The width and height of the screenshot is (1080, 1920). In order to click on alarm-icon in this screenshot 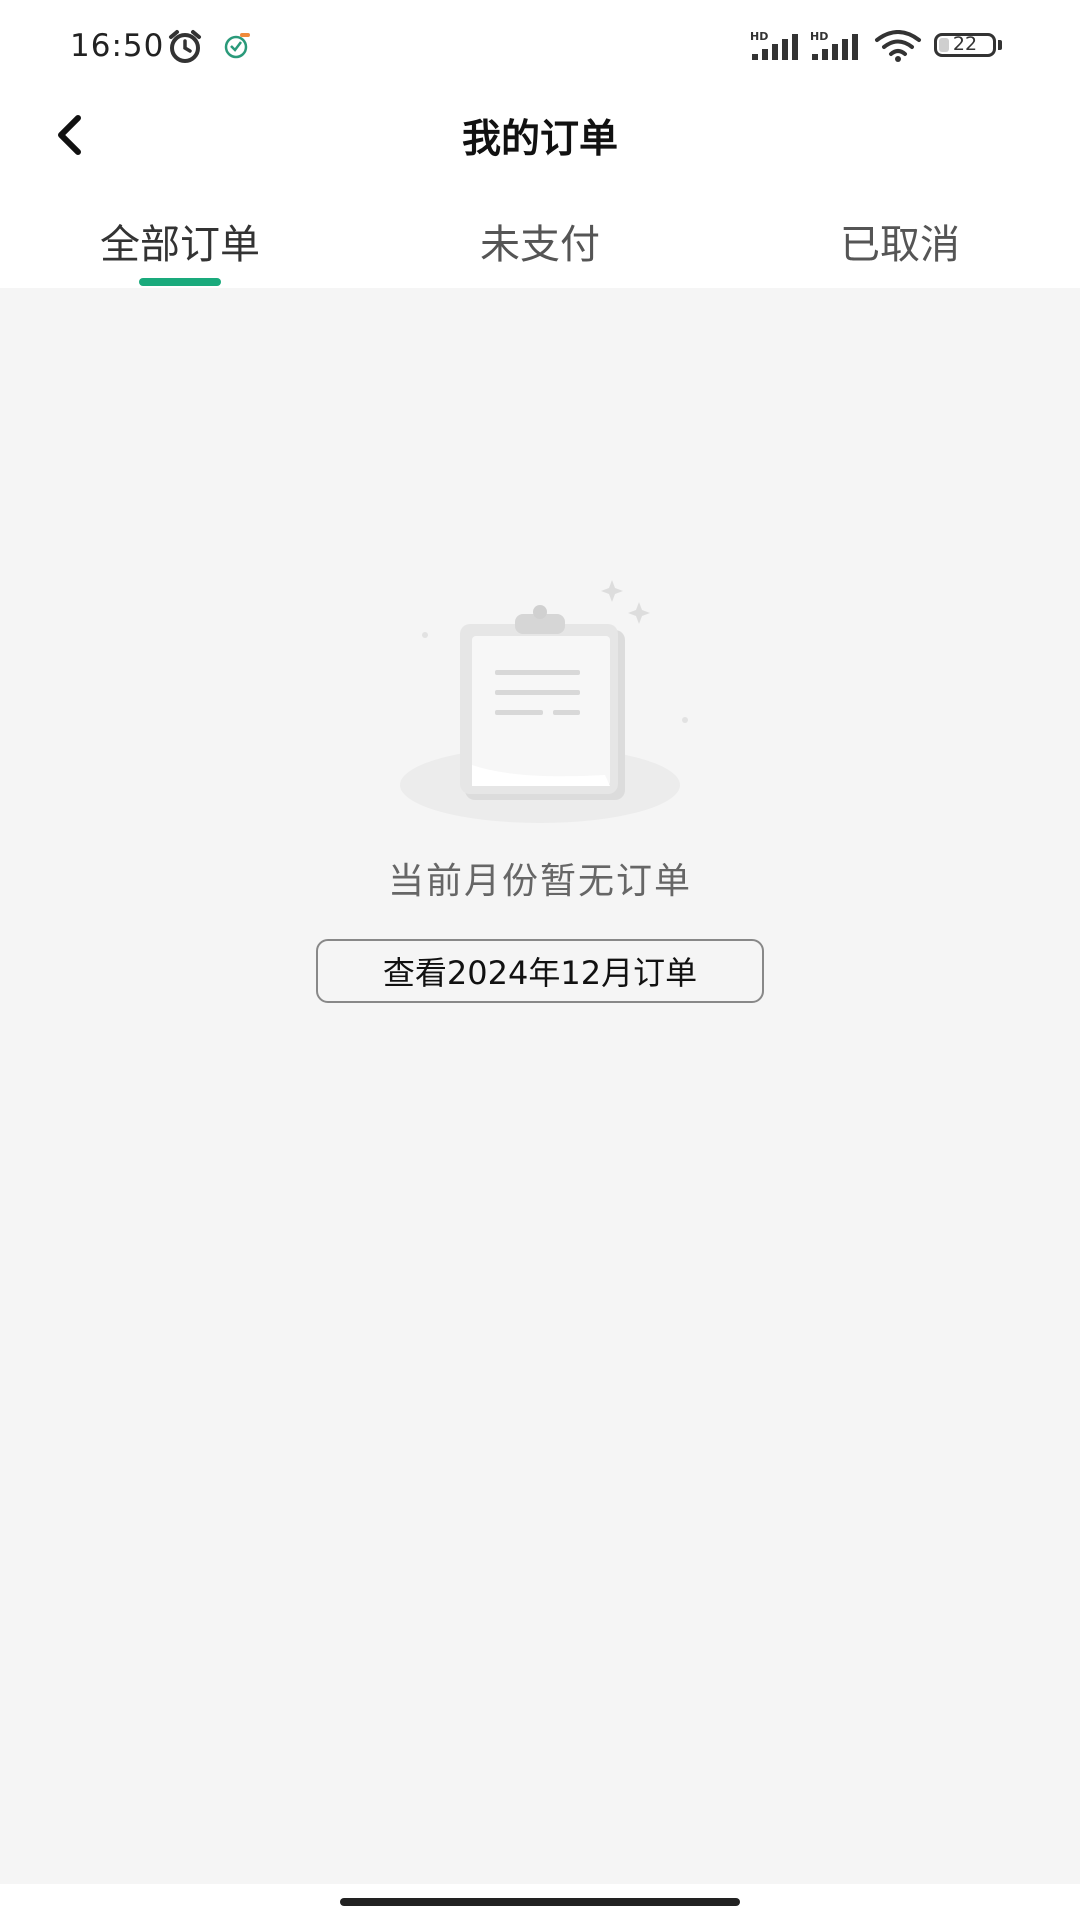, I will do `click(185, 49)`.